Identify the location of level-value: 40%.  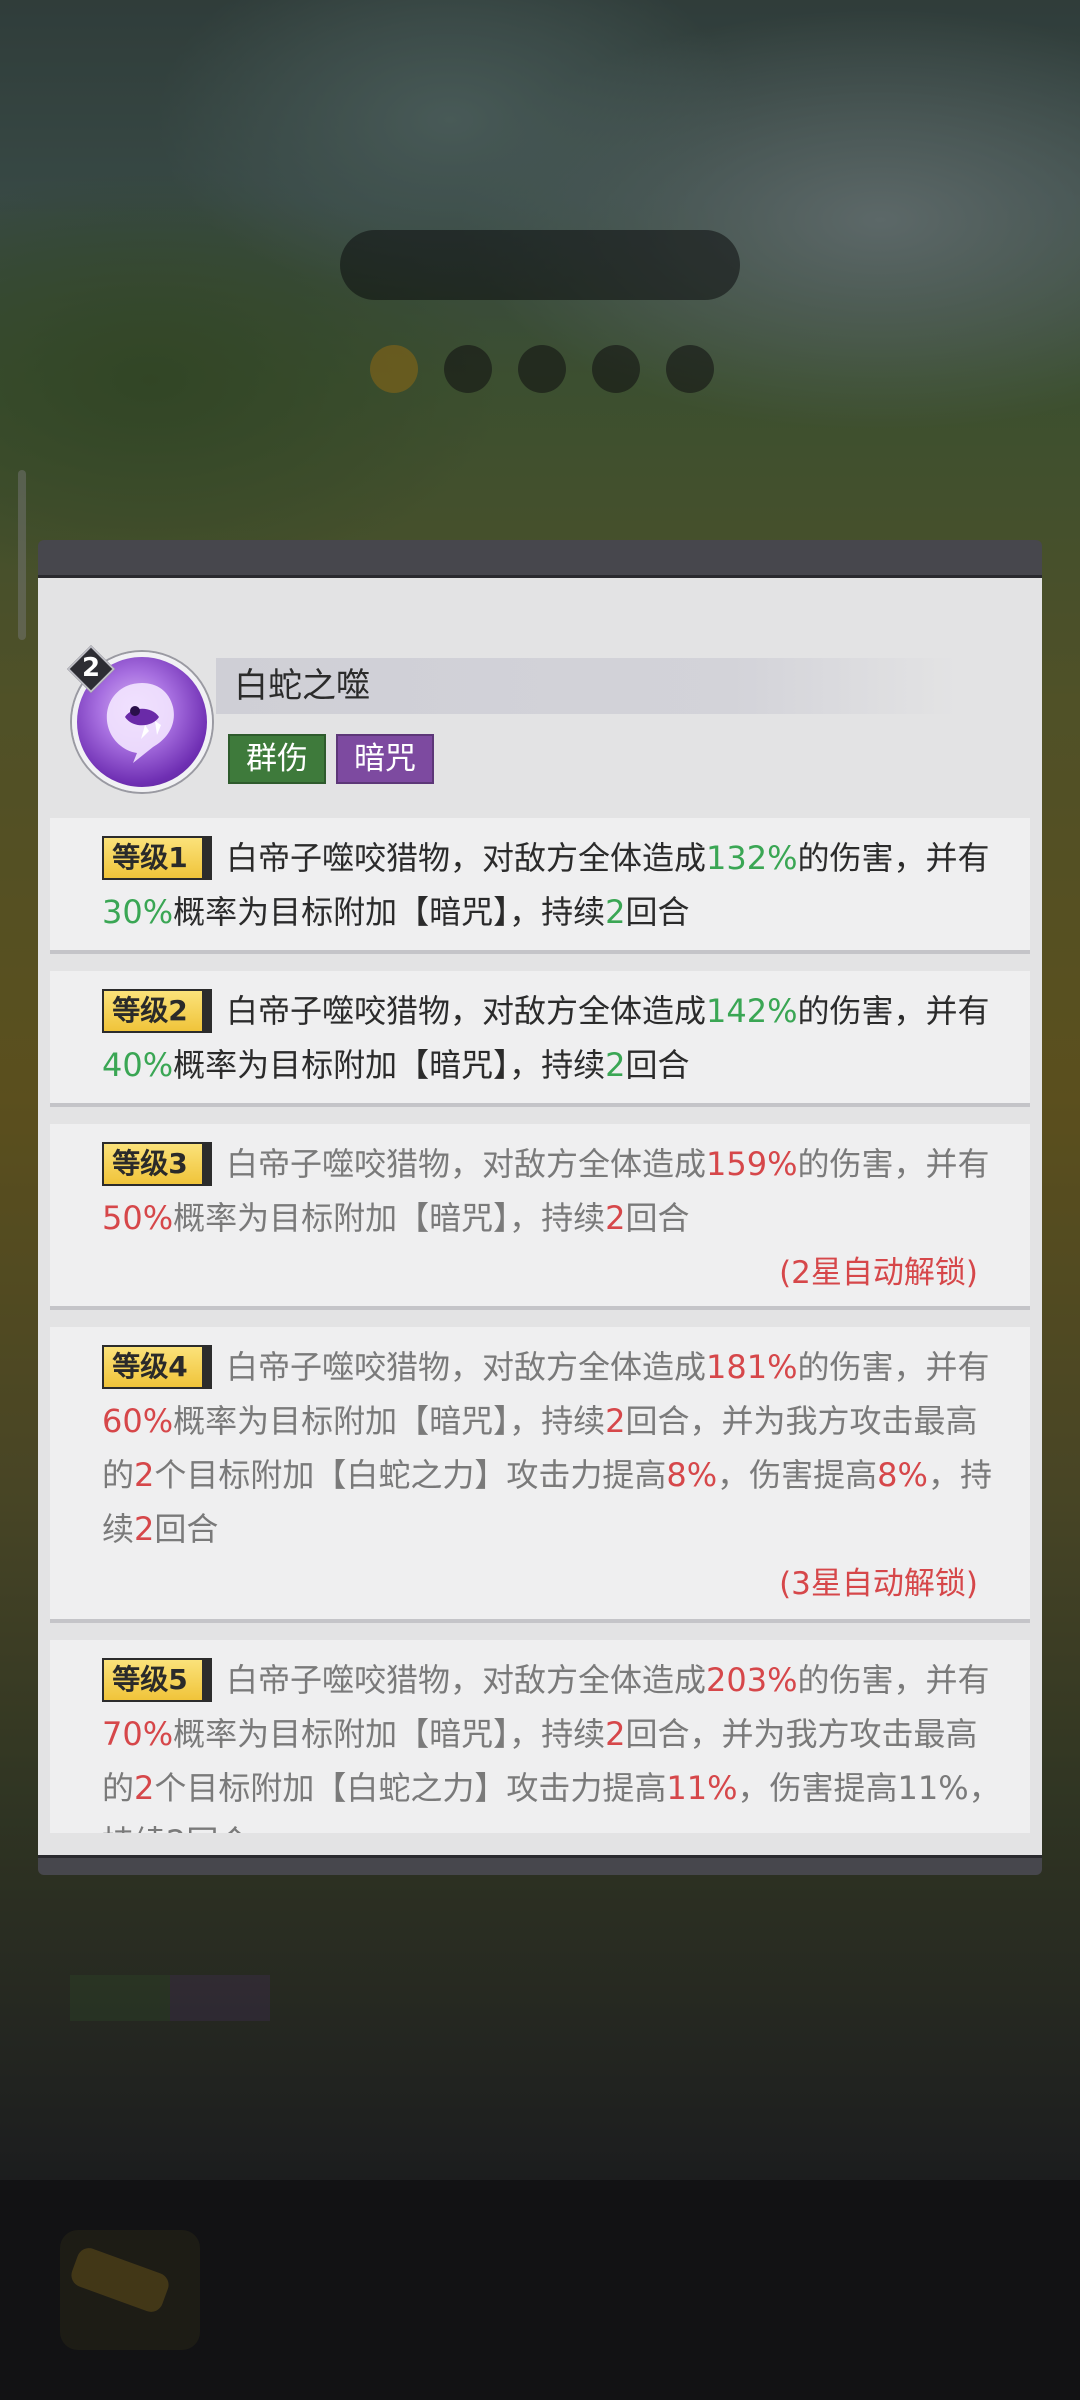
(138, 1065).